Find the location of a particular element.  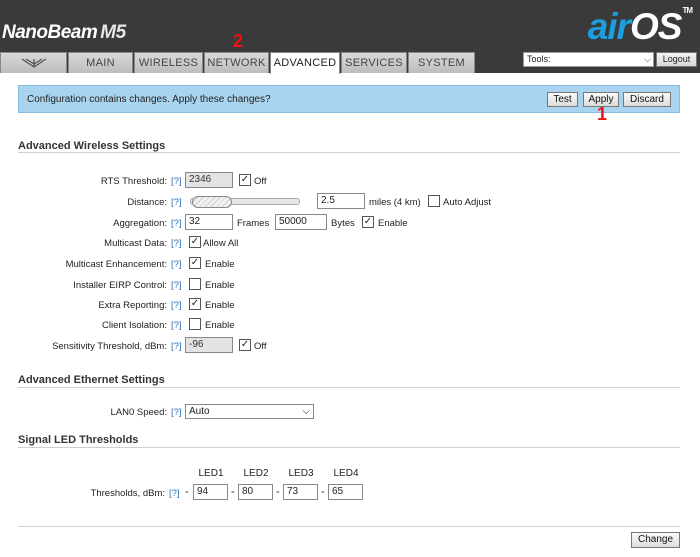

distance-label: Distance: is located at coordinates (147, 202).